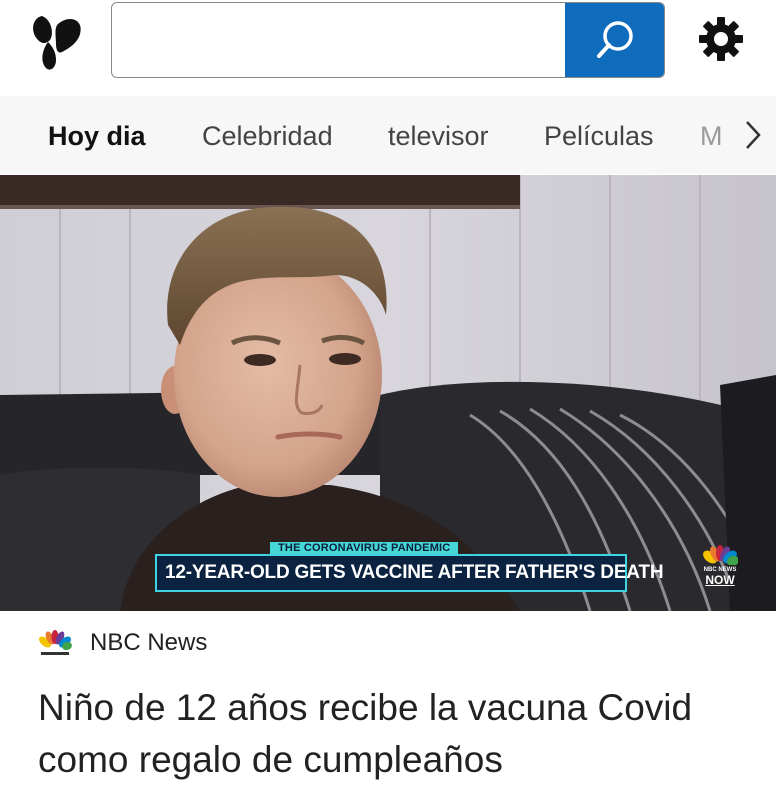 Image resolution: width=776 pixels, height=800 pixels. What do you see at coordinates (720, 580) in the screenshot?
I see `now-bug-label: NOW` at bounding box center [720, 580].